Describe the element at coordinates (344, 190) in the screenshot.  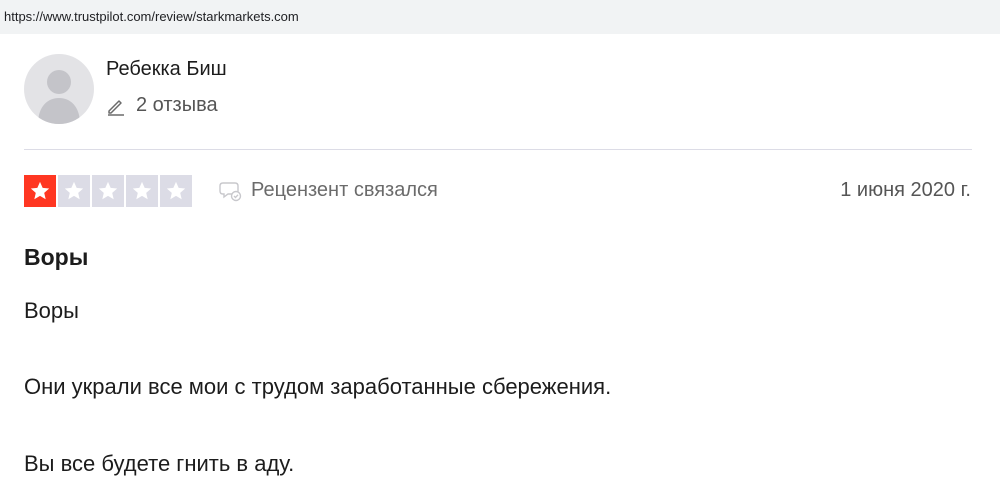
I see `contacted-label: Рецензент связался` at that location.